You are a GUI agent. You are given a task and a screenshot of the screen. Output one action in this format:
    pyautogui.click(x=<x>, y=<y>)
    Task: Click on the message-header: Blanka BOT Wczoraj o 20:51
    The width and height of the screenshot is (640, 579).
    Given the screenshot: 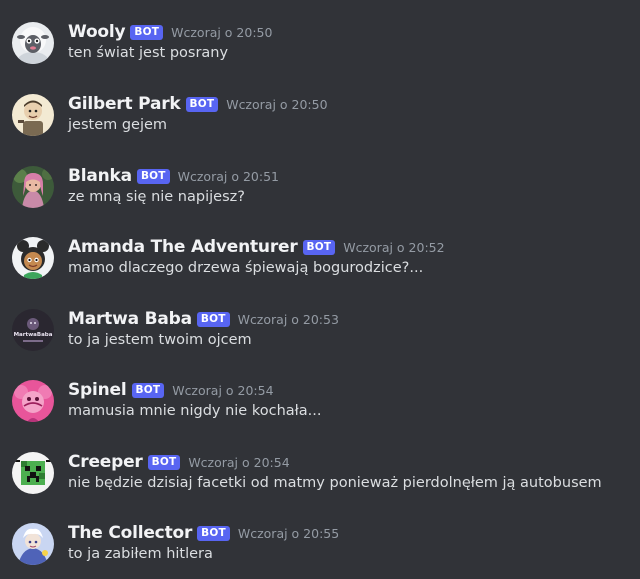 What is the action you would take?
    pyautogui.click(x=173, y=176)
    